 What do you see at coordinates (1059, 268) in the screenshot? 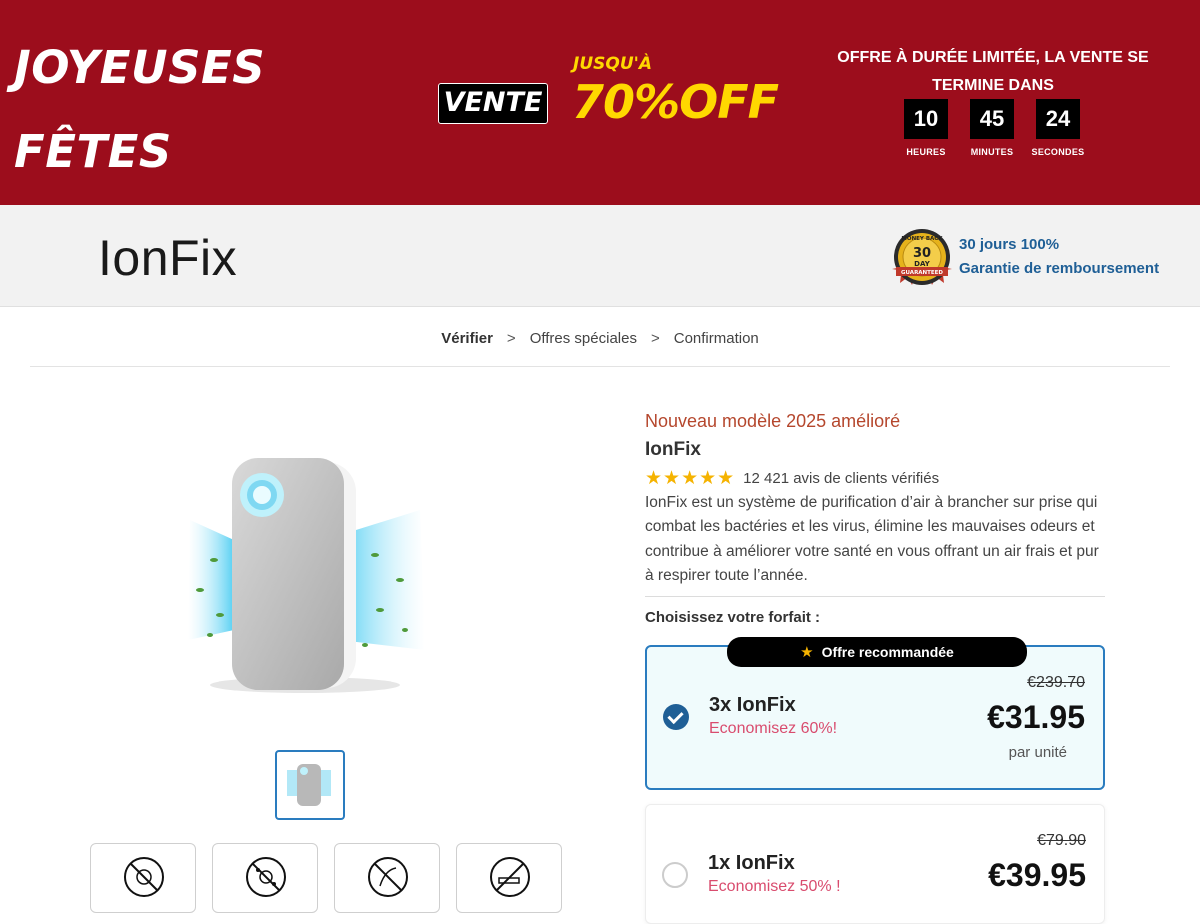
I see `guarantee-line-2: Garantie de remboursement` at bounding box center [1059, 268].